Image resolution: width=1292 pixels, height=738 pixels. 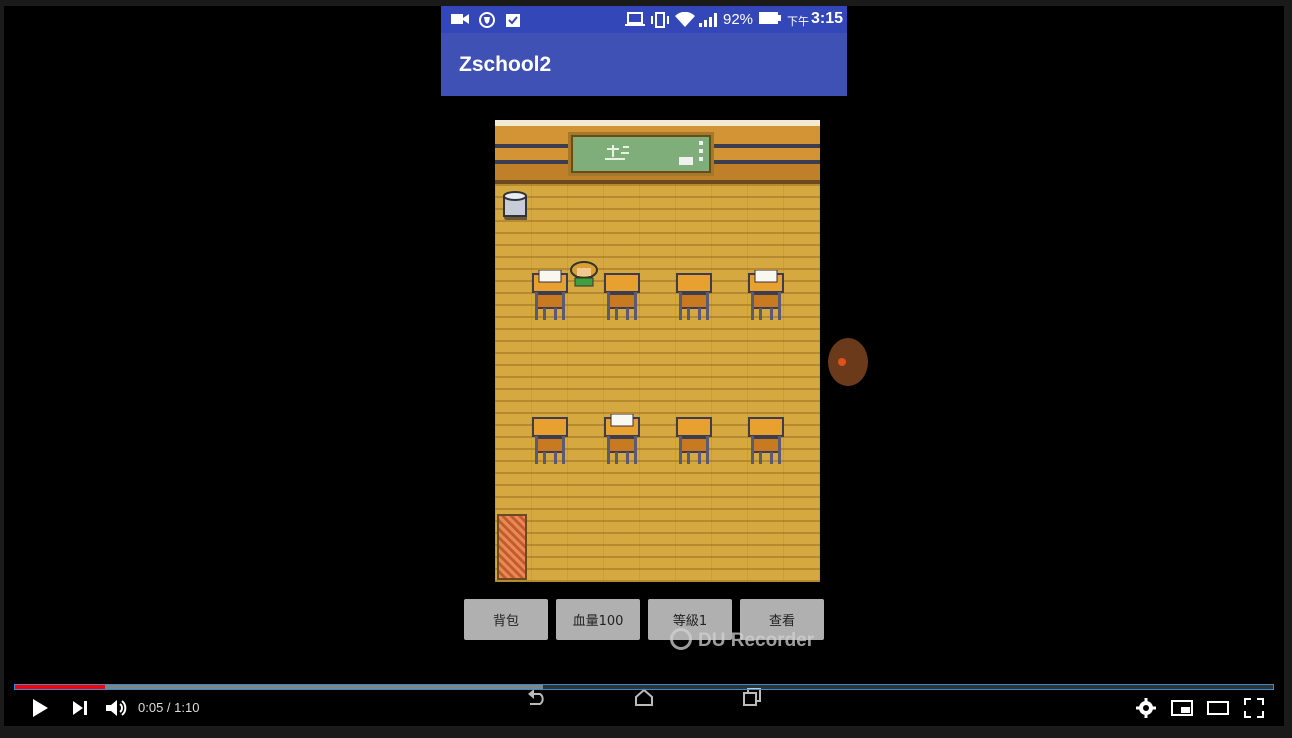 I want to click on laptop-icon, so click(x=635, y=19).